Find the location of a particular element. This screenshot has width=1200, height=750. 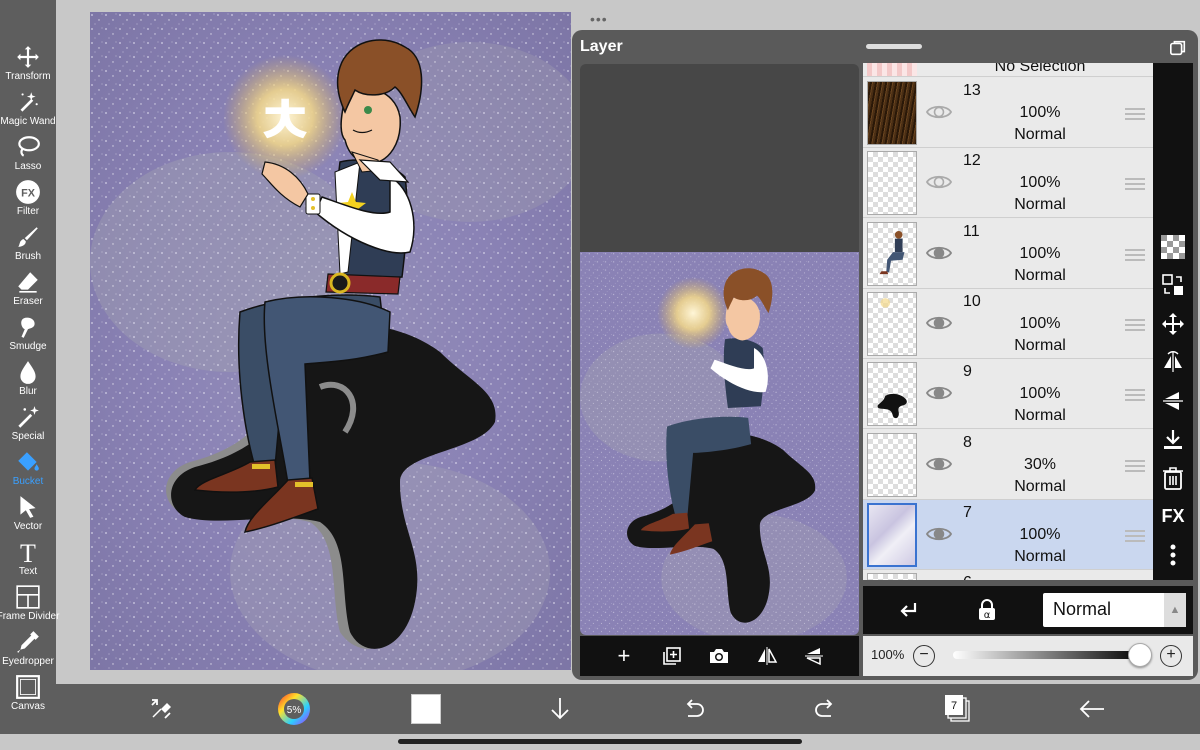

tool-transform: Transform is located at coordinates (28, 66).